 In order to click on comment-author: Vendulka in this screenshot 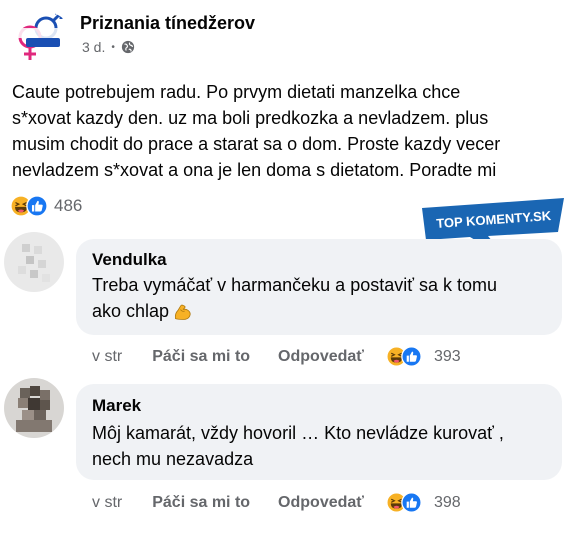, I will do `click(129, 260)`.